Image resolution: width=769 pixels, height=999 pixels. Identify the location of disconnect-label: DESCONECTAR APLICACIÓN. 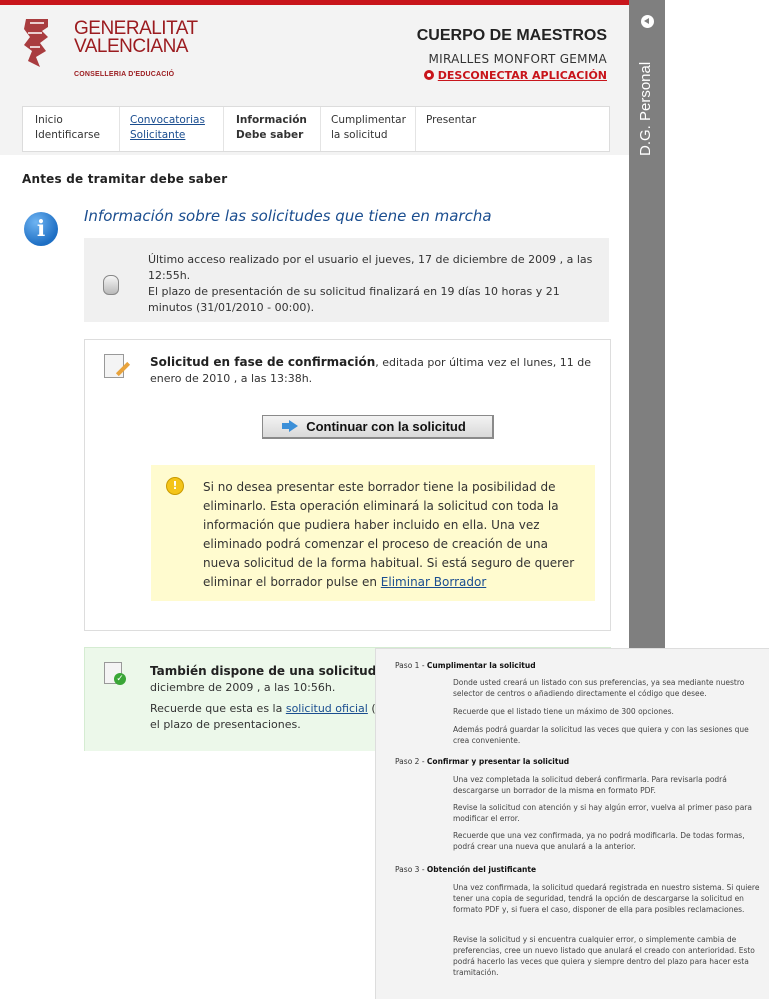
(522, 75).